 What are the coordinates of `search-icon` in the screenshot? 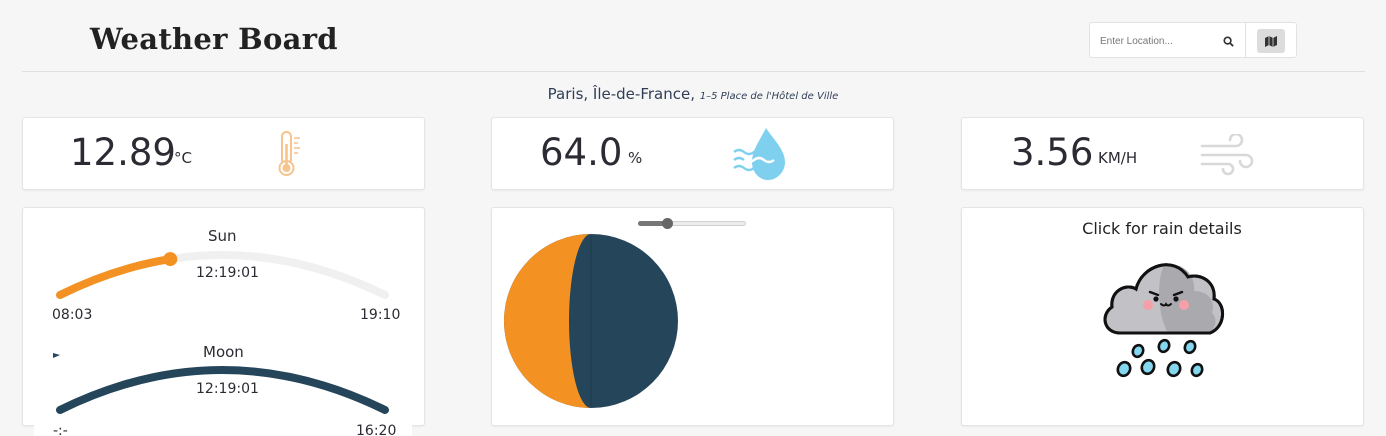 It's located at (1228, 41).